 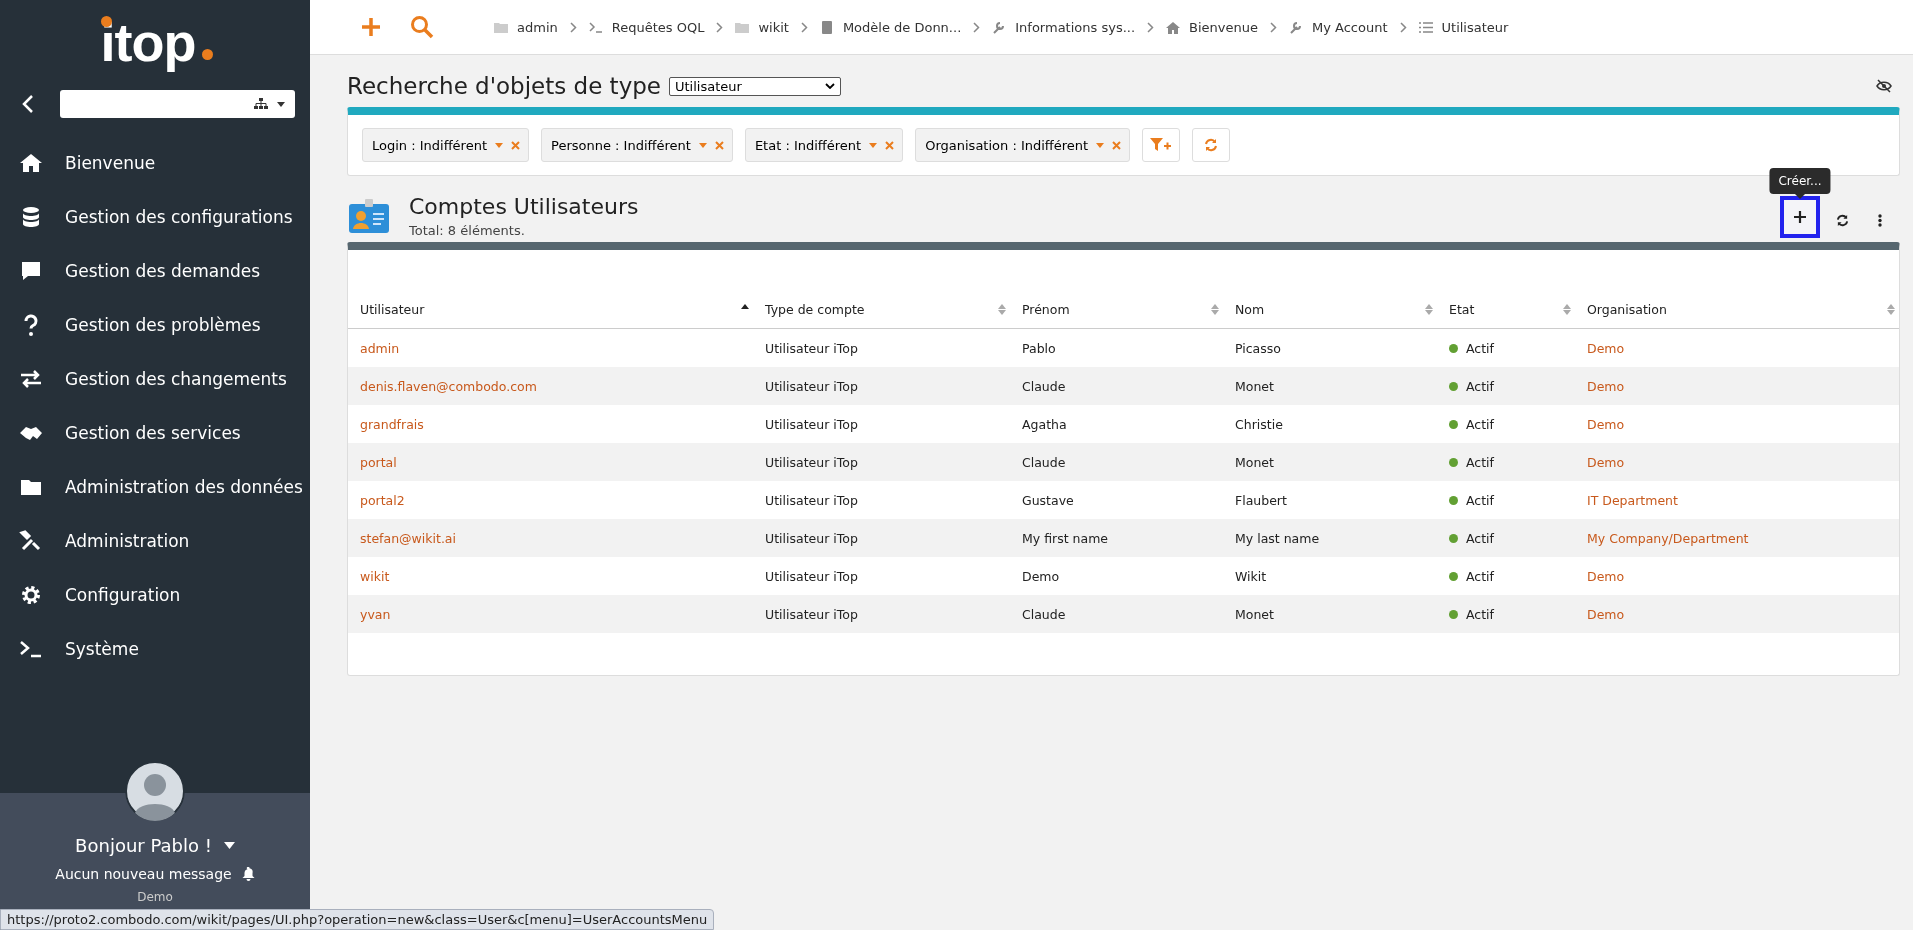 I want to click on folder-icon, so click(x=501, y=27).